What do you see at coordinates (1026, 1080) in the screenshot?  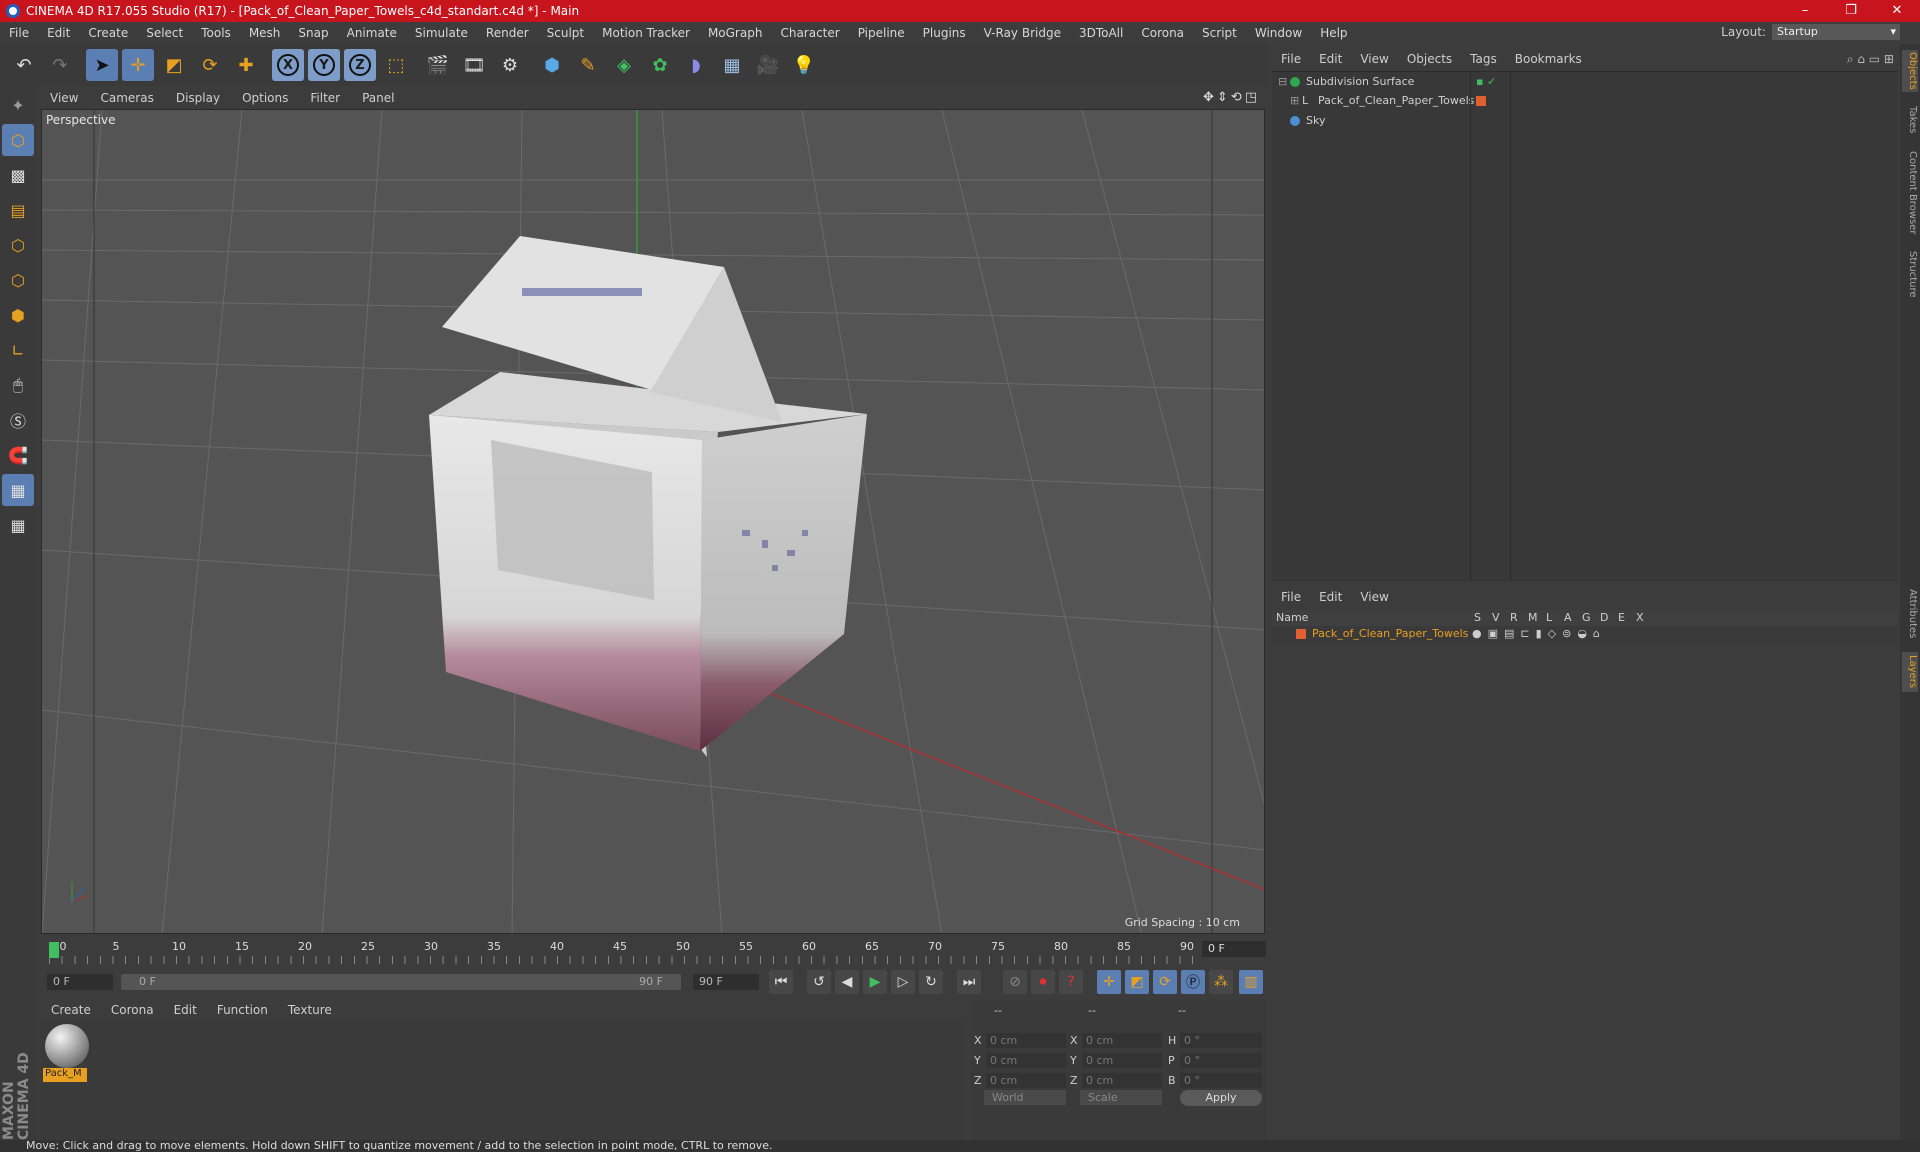 I see `position-z-field: 0 cm` at bounding box center [1026, 1080].